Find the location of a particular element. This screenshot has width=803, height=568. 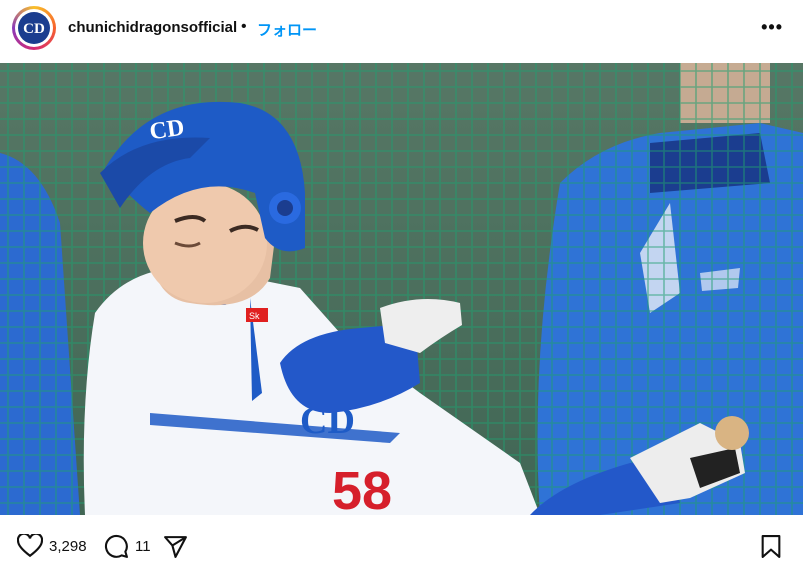

svg-text: CD is located at coordinates (34, 29).